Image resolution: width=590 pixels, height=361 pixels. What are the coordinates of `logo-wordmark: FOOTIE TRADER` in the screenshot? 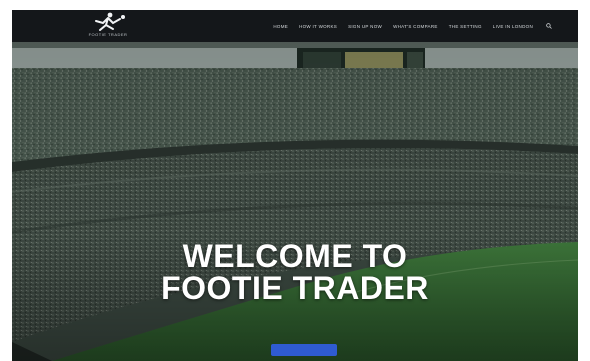 It's located at (108, 34).